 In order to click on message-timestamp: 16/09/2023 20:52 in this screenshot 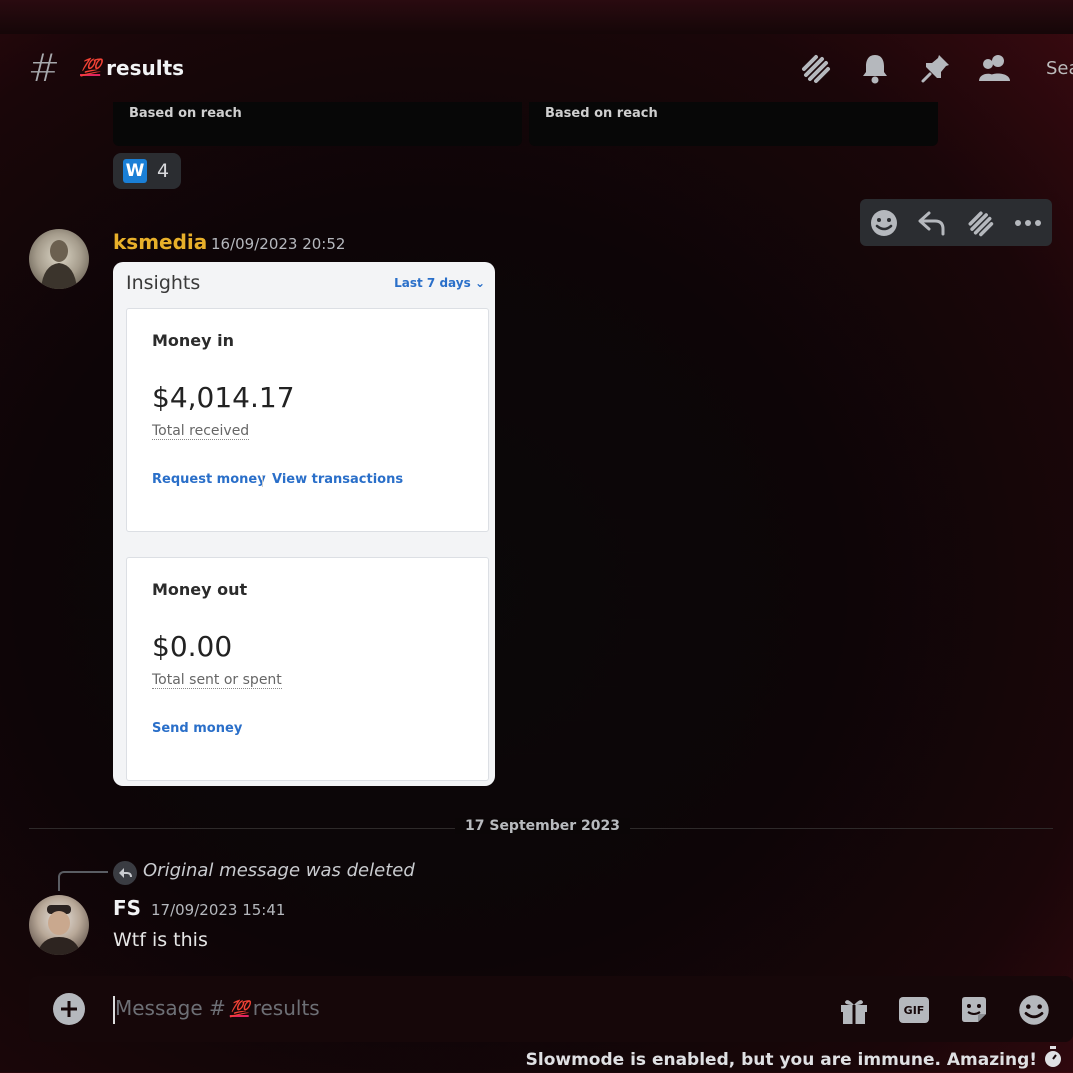, I will do `click(278, 244)`.